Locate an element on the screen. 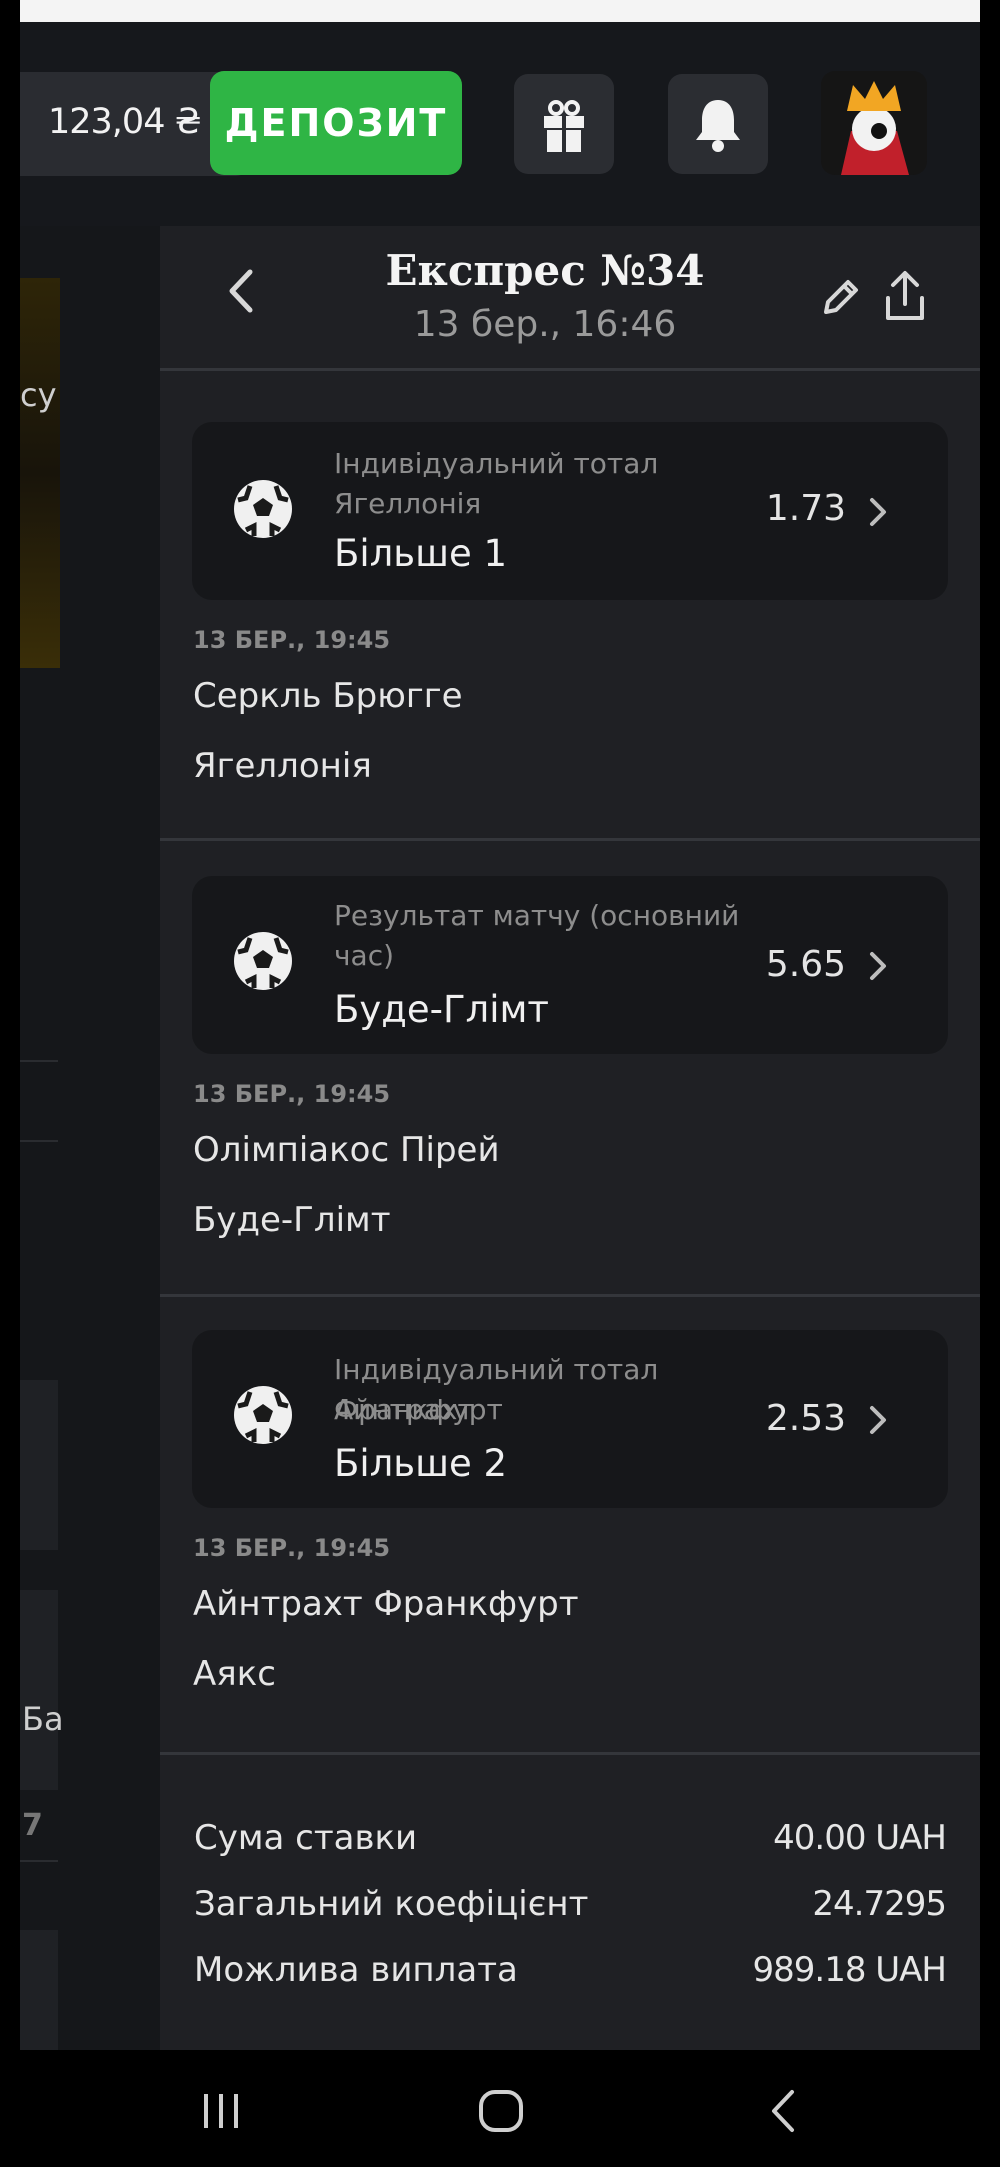  pencil-icon is located at coordinates (841, 297).